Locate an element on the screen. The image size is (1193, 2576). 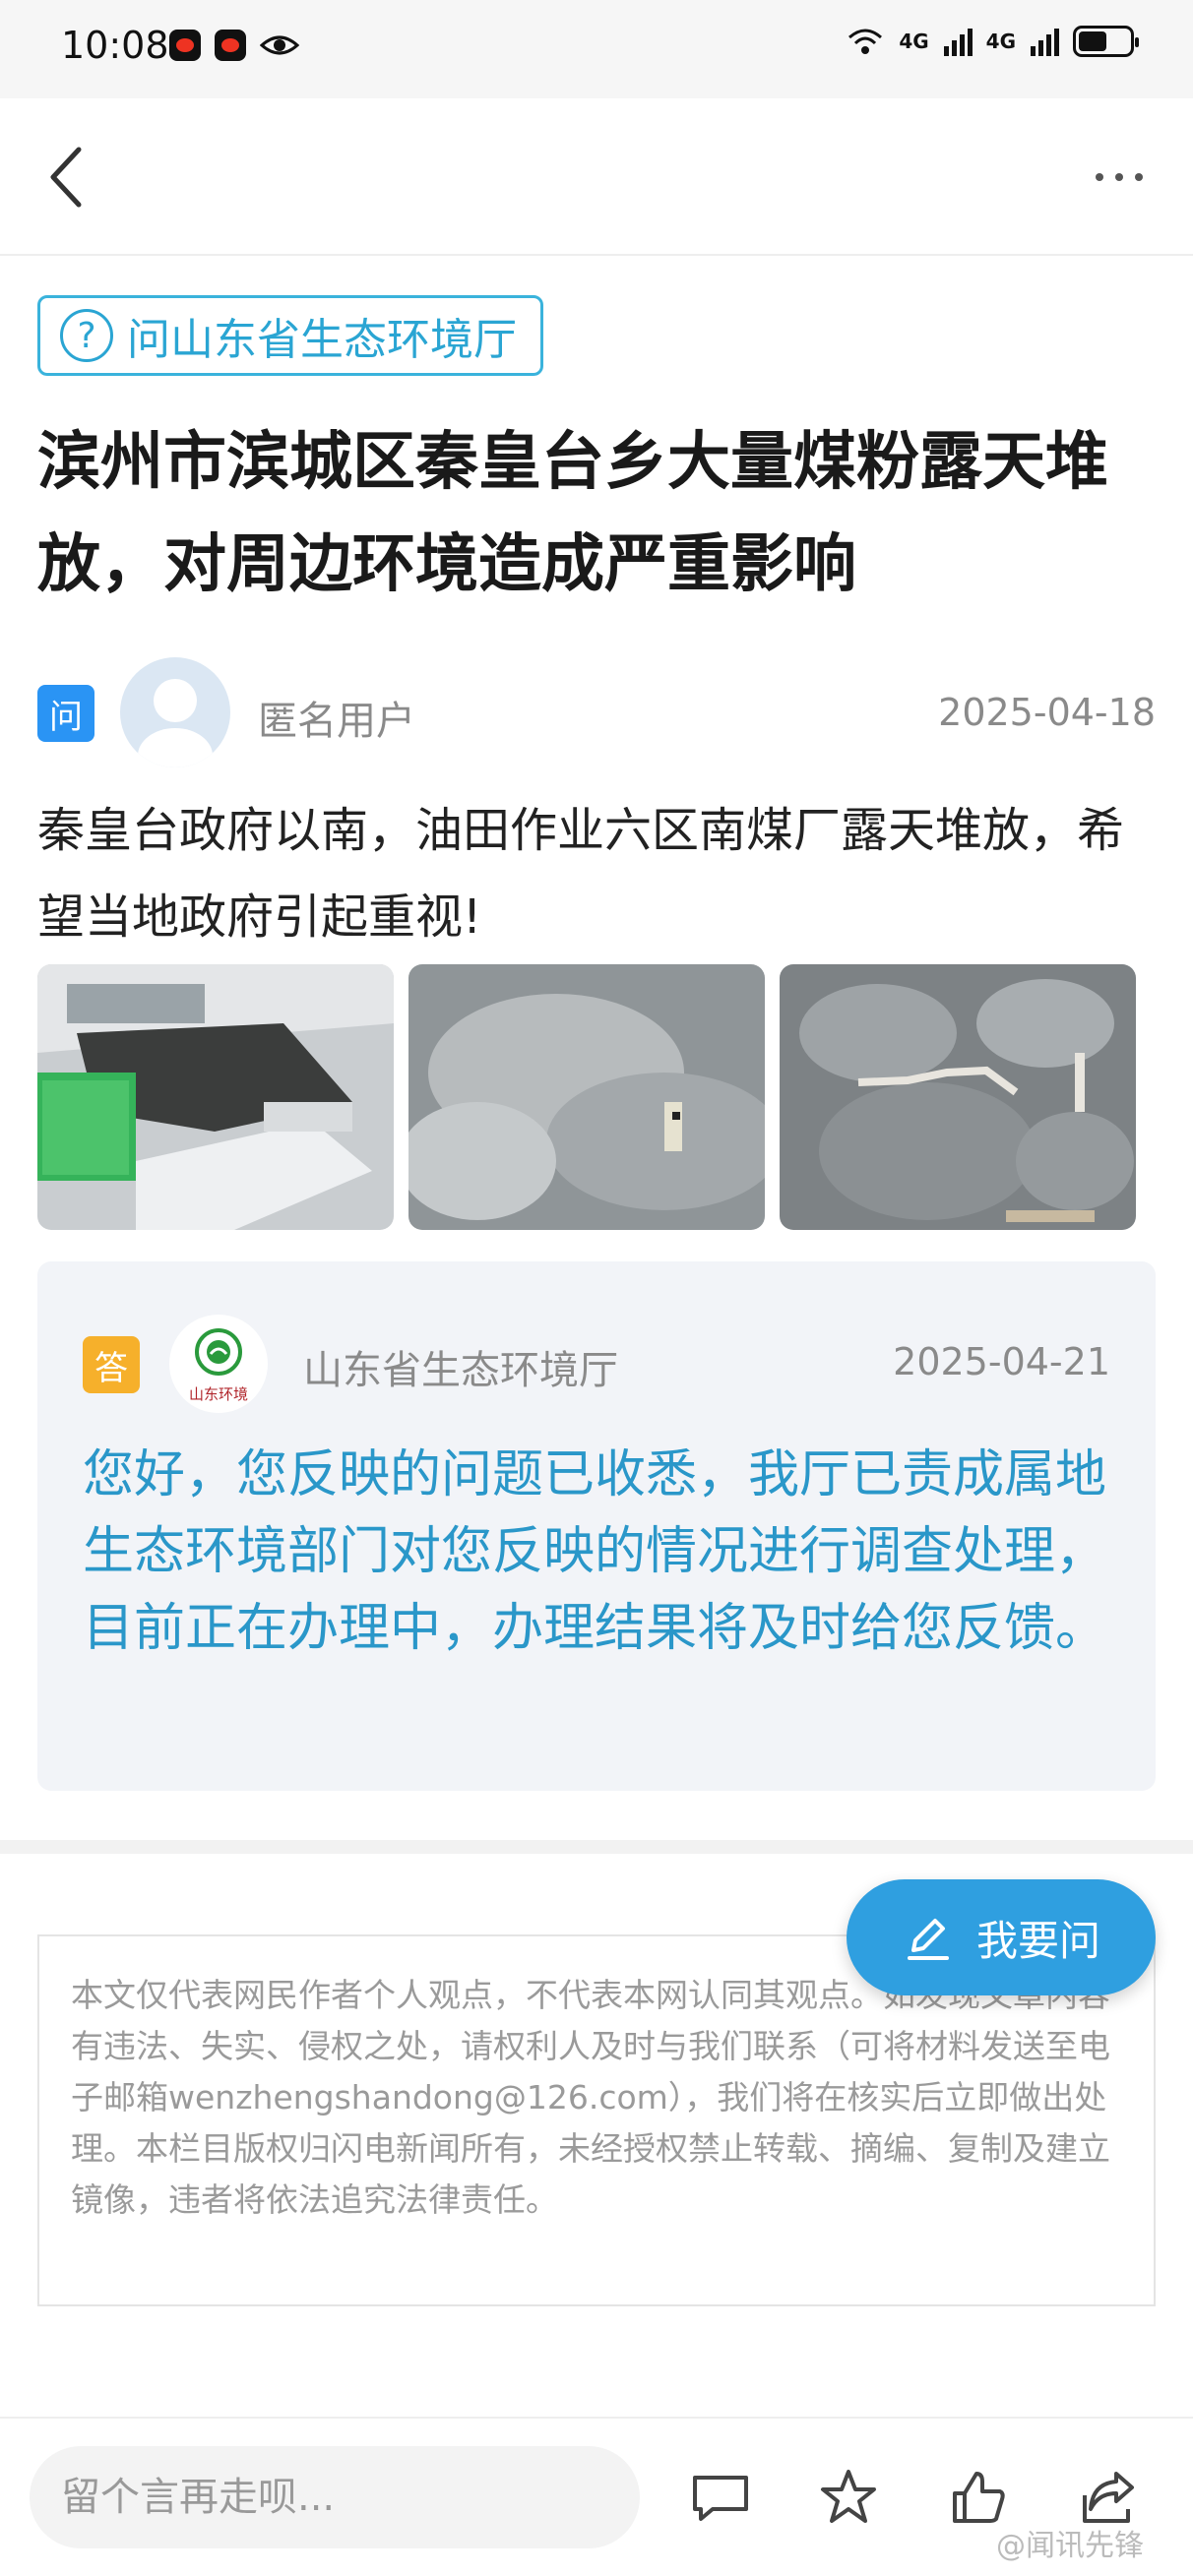
question-author: 匿名用户 is located at coordinates (336, 721).